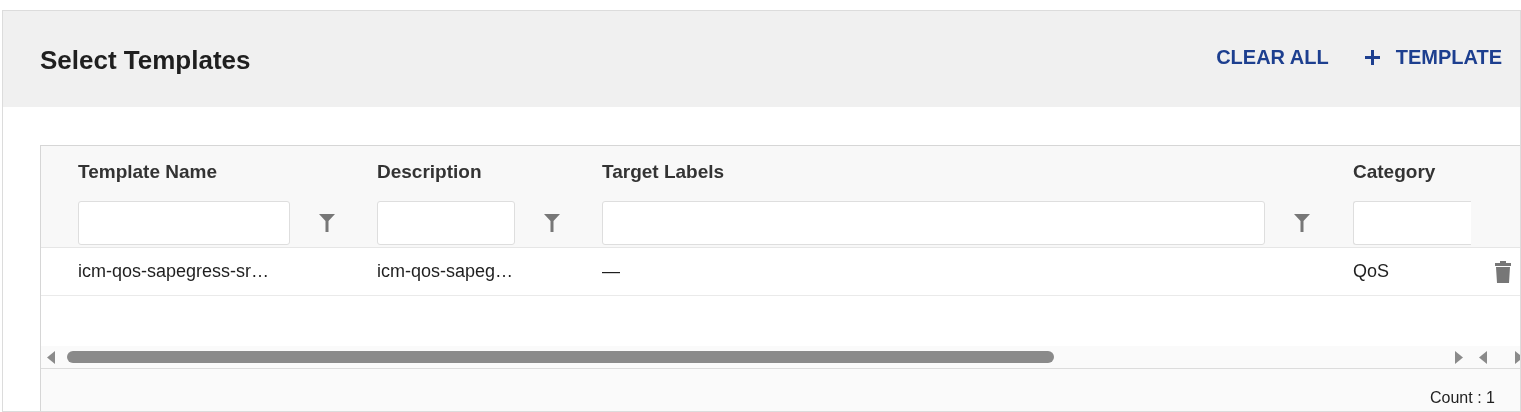  What do you see at coordinates (145, 60) in the screenshot?
I see `page-title: Select Templates` at bounding box center [145, 60].